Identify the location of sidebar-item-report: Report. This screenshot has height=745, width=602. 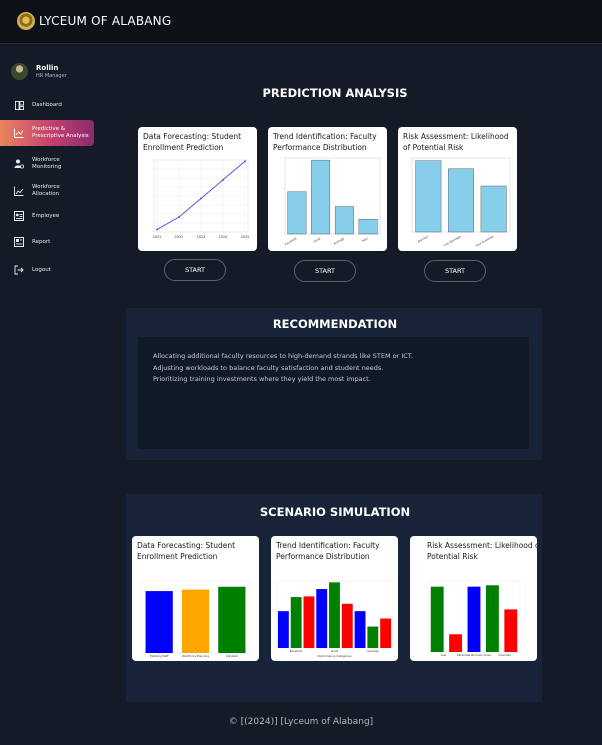
(47, 242).